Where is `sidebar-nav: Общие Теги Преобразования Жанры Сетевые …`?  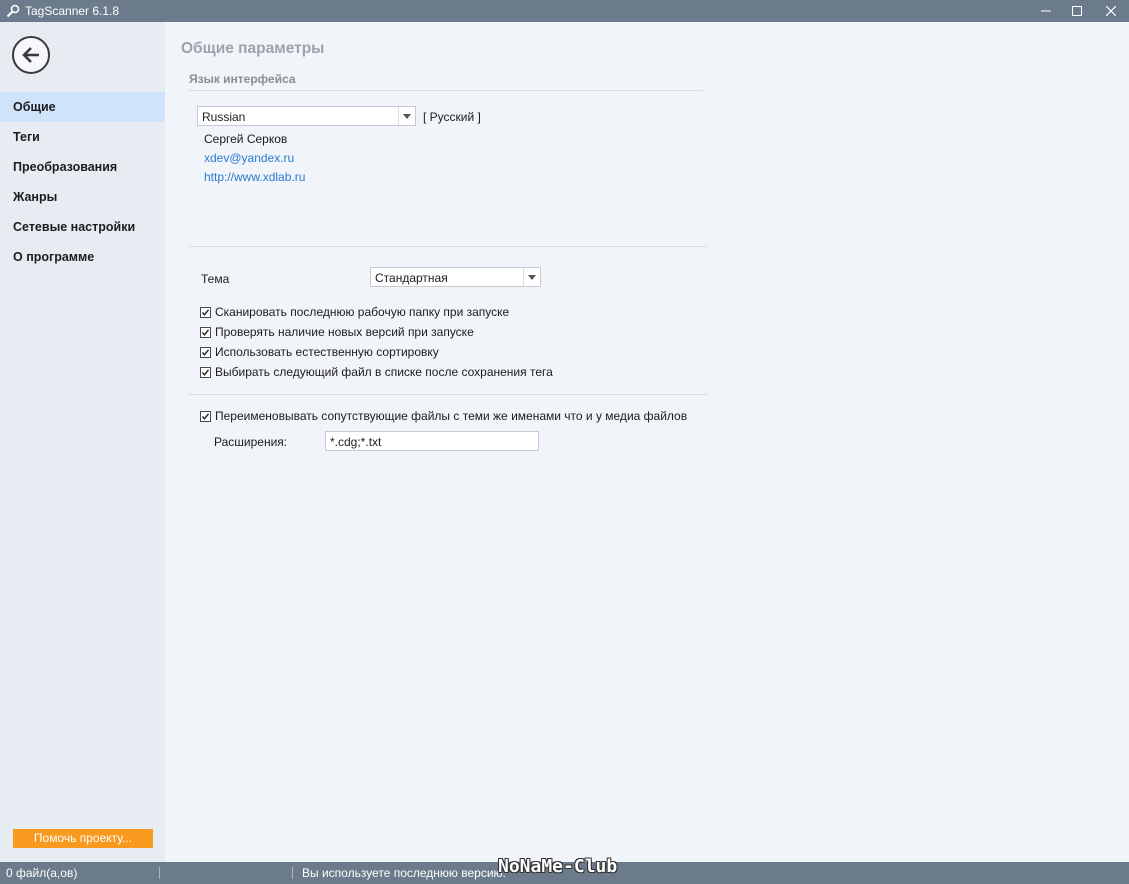 sidebar-nav: Общие Теги Преобразования Жанры Сетевые … is located at coordinates (82, 182).